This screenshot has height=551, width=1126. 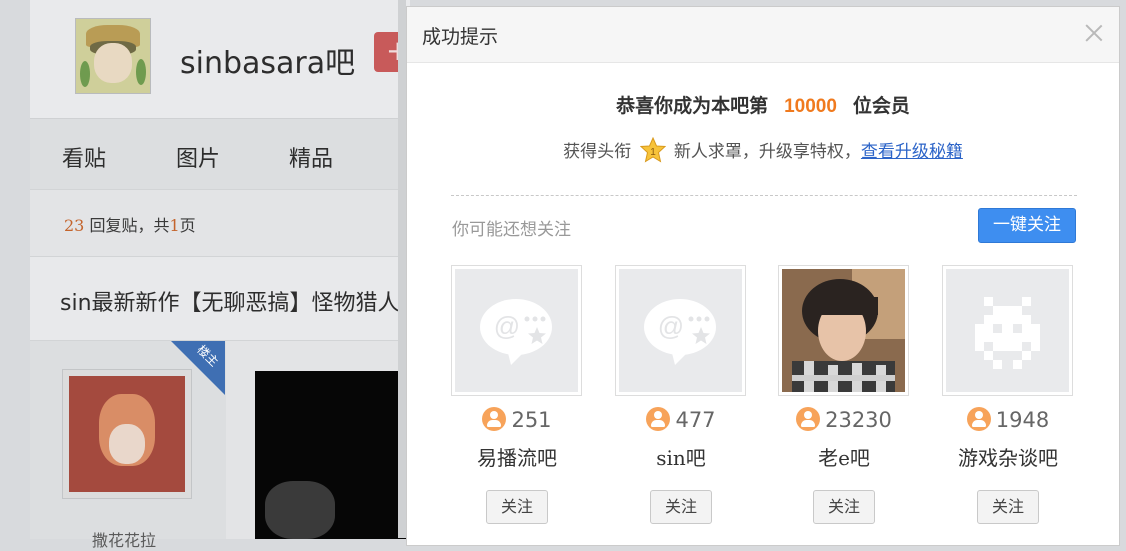 What do you see at coordinates (311, 157) in the screenshot?
I see `nav-item-featured: 精品` at bounding box center [311, 157].